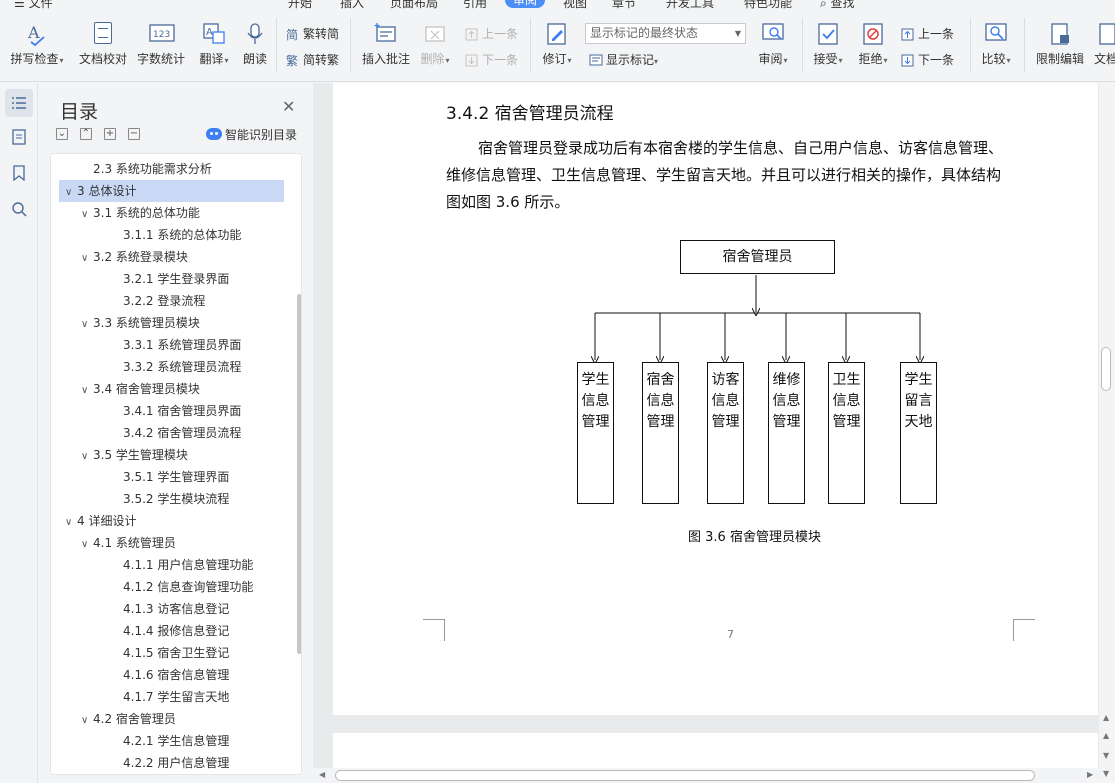  What do you see at coordinates (176, 367) in the screenshot?
I see `toc-item: 3.3.2 系统管理员流程` at bounding box center [176, 367].